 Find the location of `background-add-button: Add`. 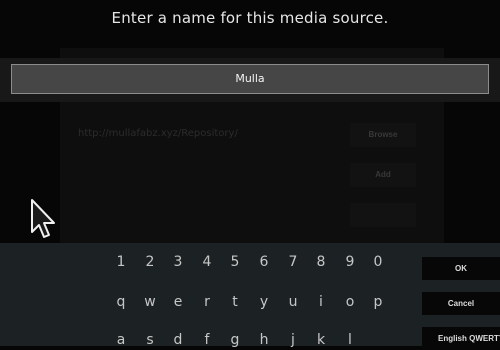

background-add-button: Add is located at coordinates (383, 175).